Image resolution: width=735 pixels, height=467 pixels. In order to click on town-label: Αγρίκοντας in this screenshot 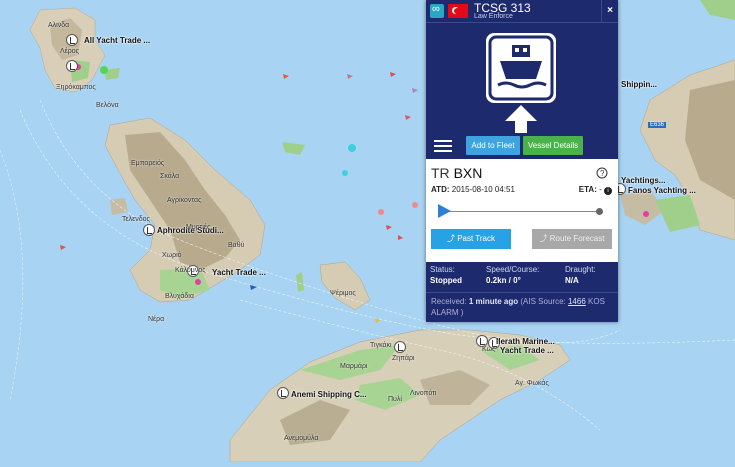, I will do `click(184, 200)`.